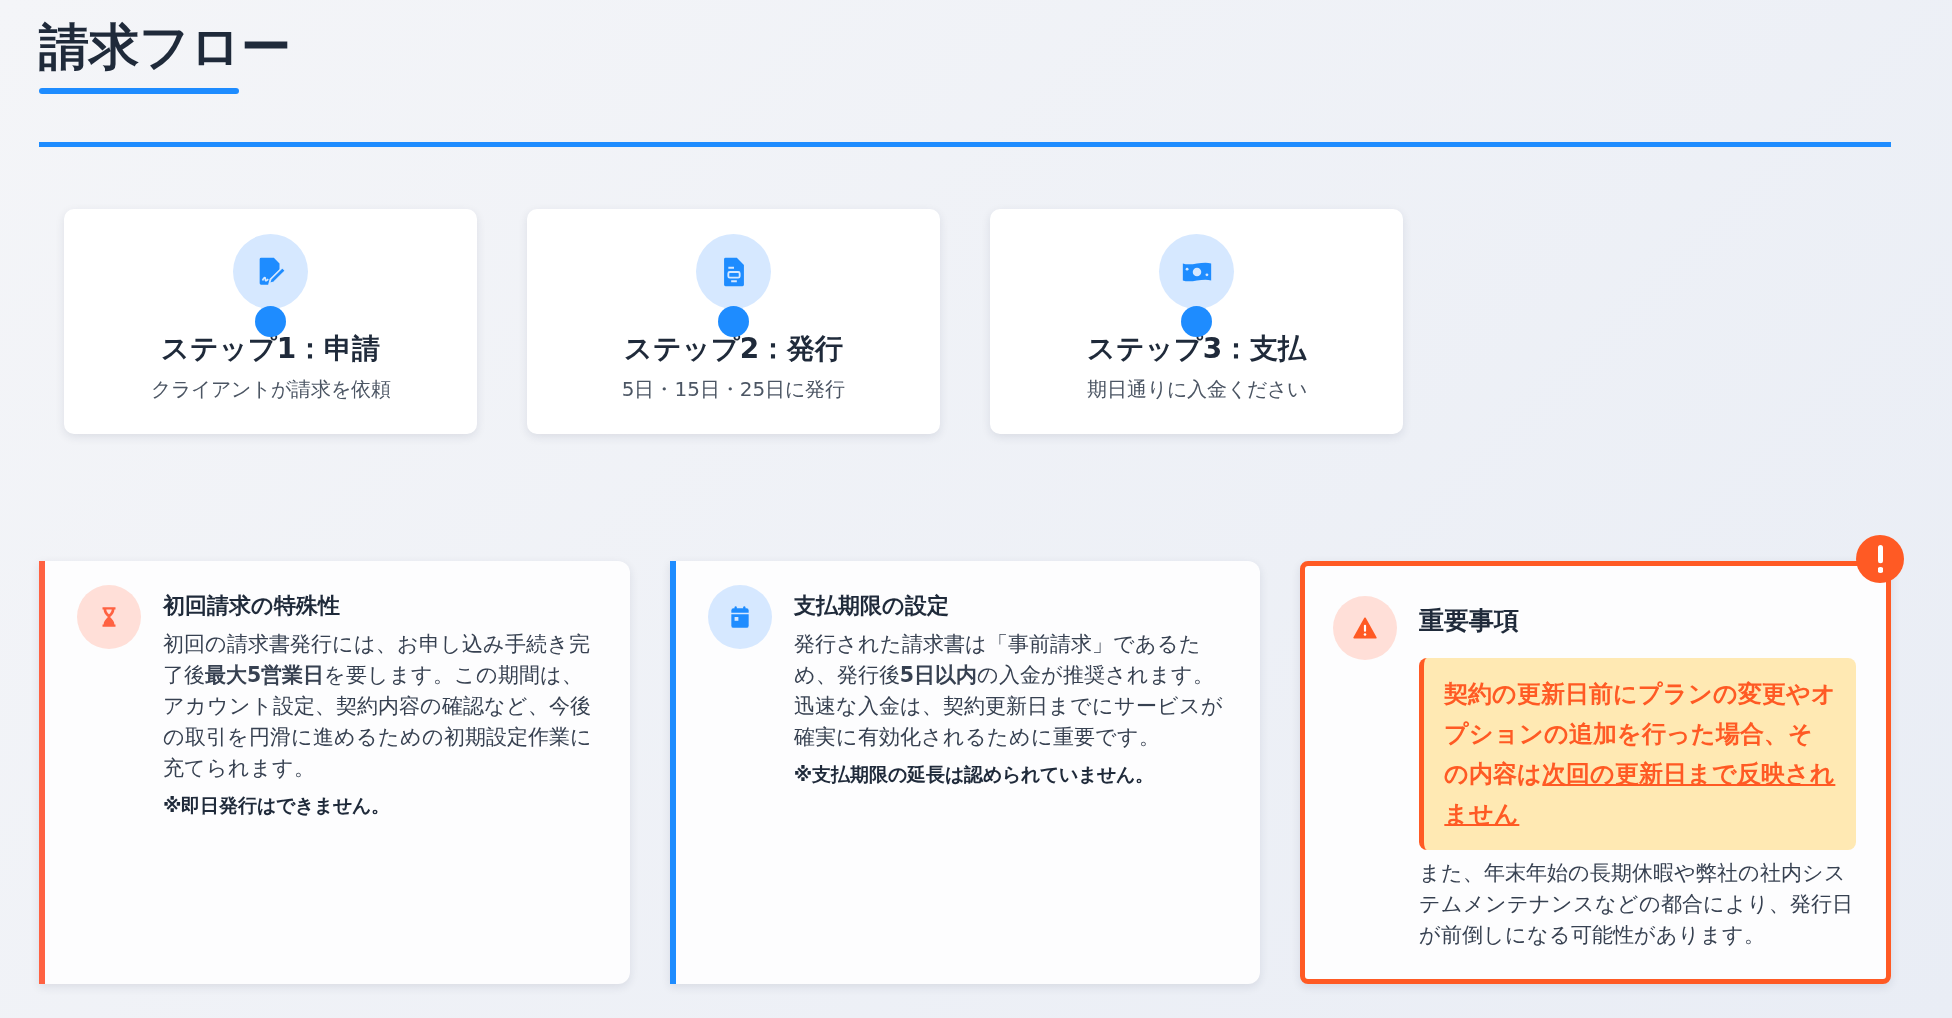 Image resolution: width=1952 pixels, height=1018 pixels. Describe the element at coordinates (1008, 691) in the screenshot. I see `note-body-text: 発行された請求書は「事前請求」であるため、発行後5日以内の入金が推奨されます。迅速な入金は、契約更新日までにサービスが確実に有効化されるために重要です。` at that location.